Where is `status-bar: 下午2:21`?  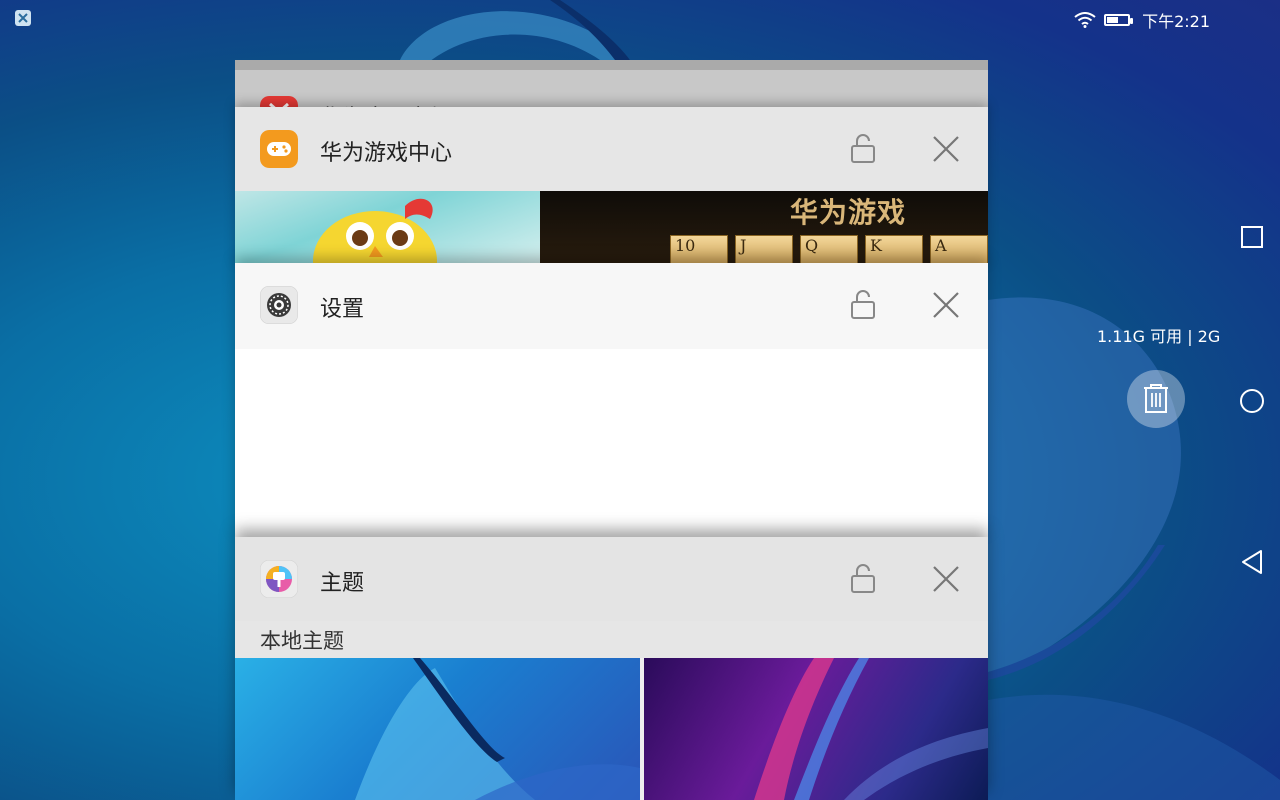 status-bar: 下午2:21 is located at coordinates (640, 18).